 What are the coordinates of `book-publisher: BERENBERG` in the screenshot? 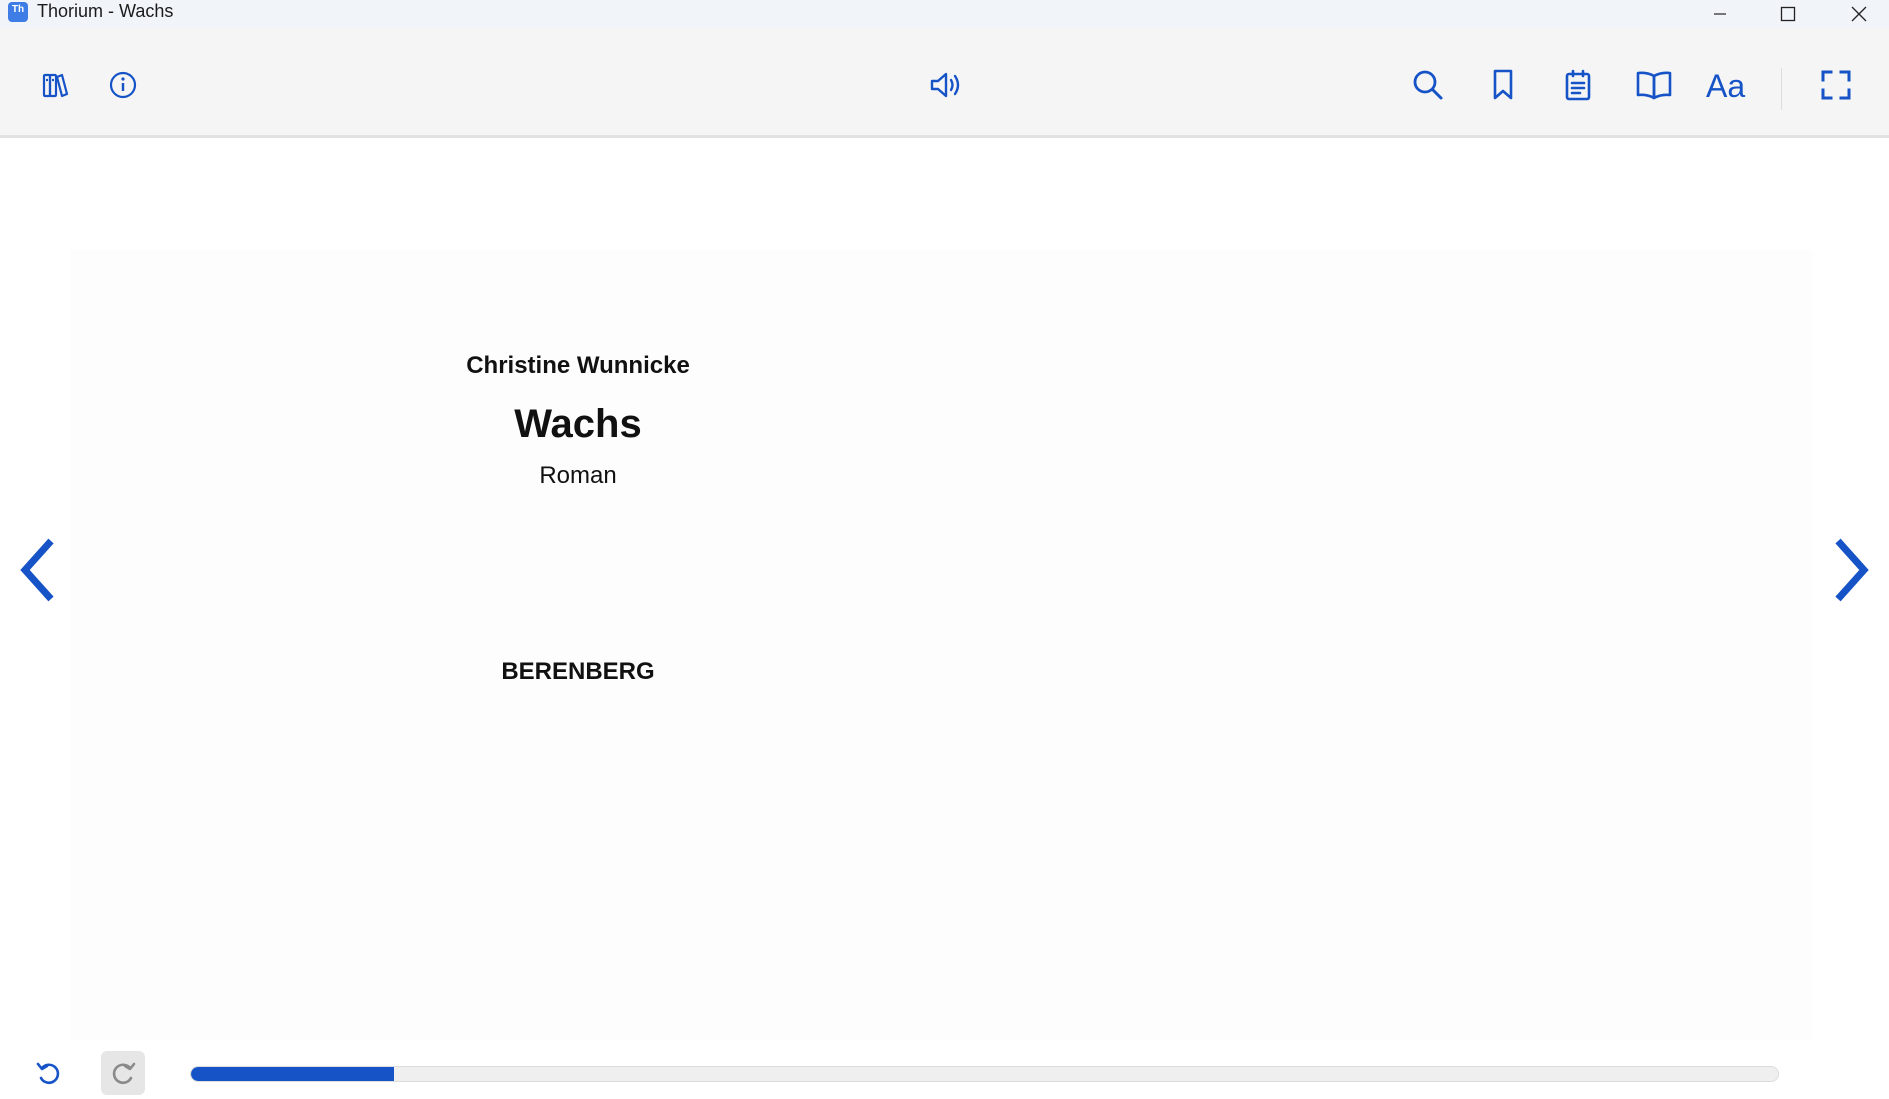 It's located at (578, 671).